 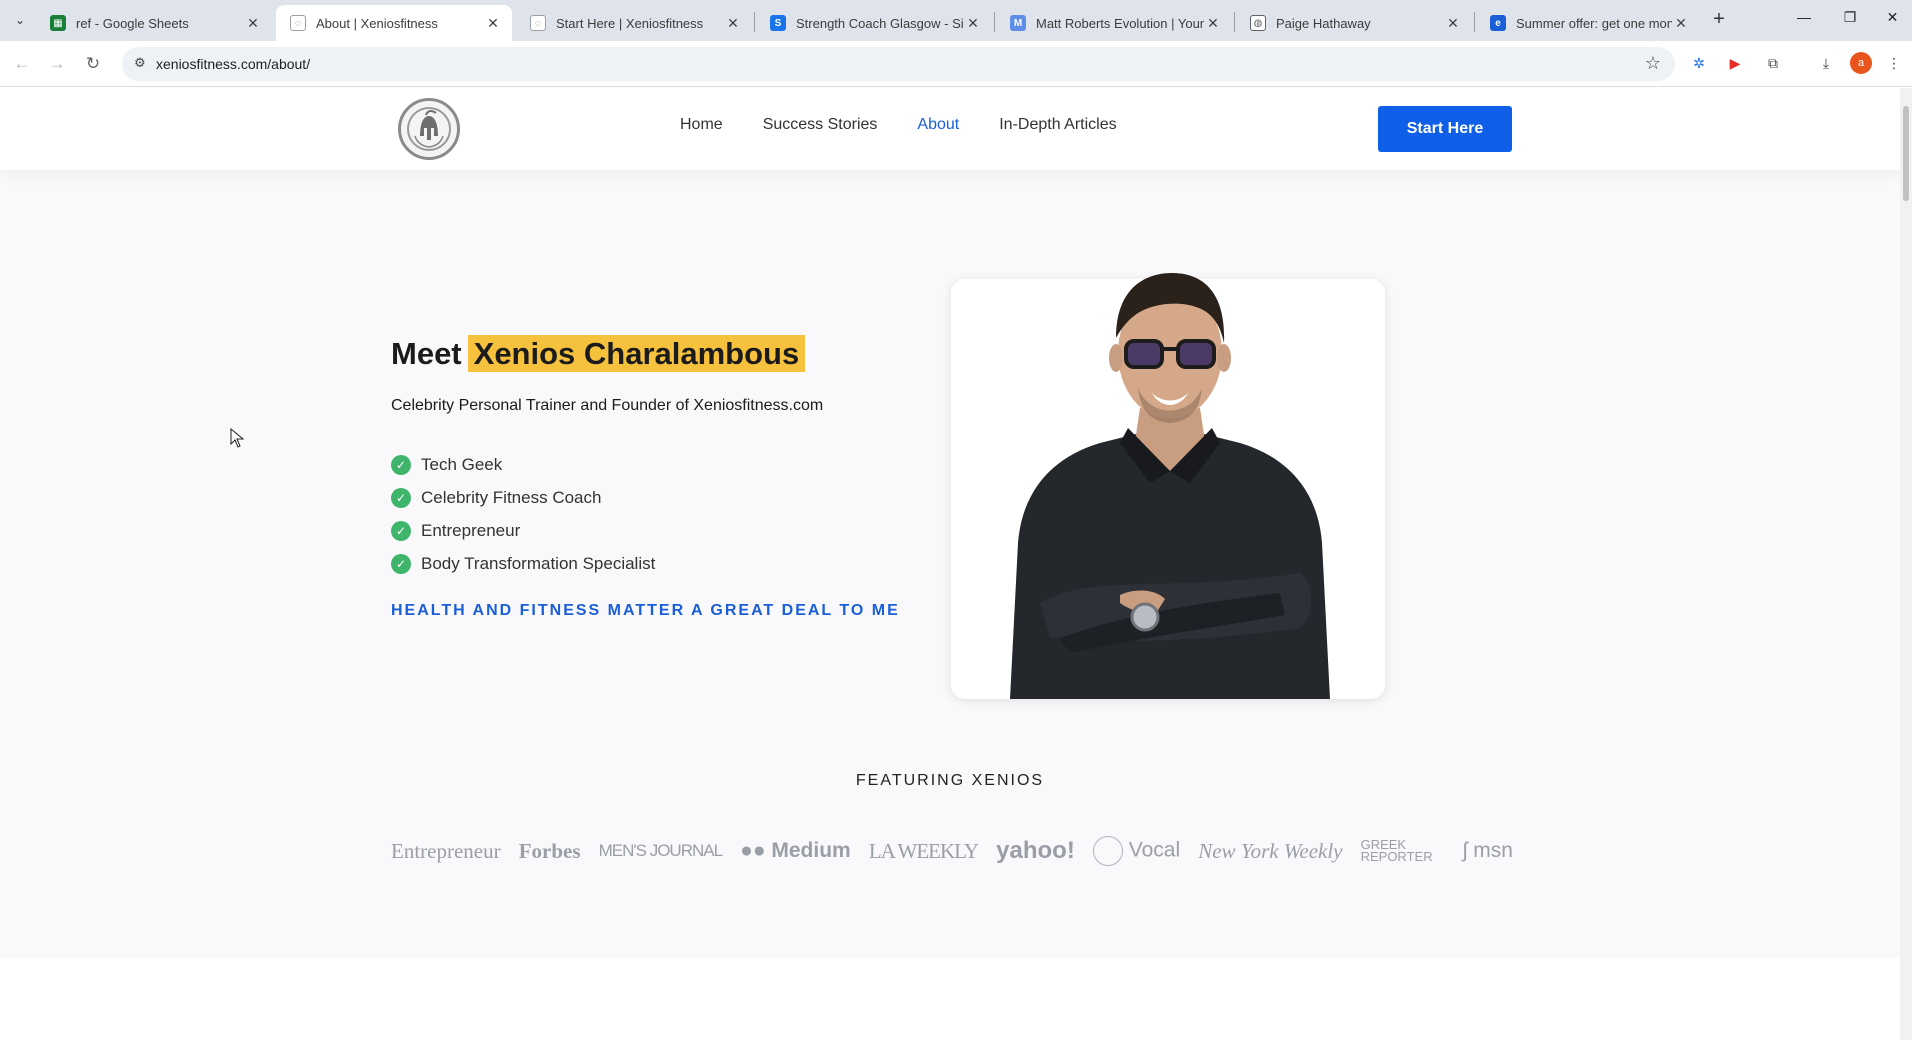 I want to click on bookmark-star-icon: ☆, so click(x=1653, y=63).